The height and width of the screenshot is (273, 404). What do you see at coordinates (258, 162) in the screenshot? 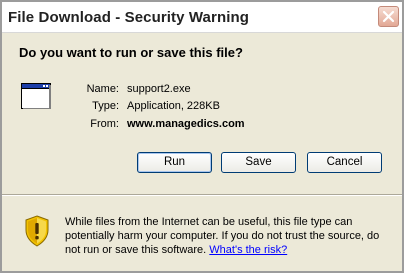
I see `save-button: Save` at bounding box center [258, 162].